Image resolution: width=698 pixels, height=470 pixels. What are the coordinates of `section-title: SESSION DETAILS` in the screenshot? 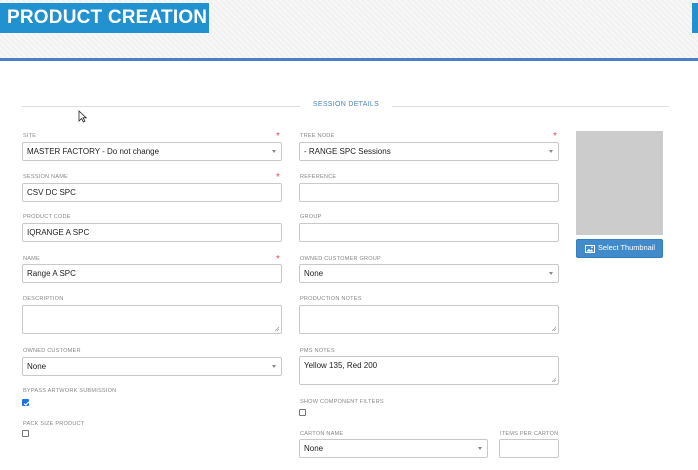 It's located at (346, 104).